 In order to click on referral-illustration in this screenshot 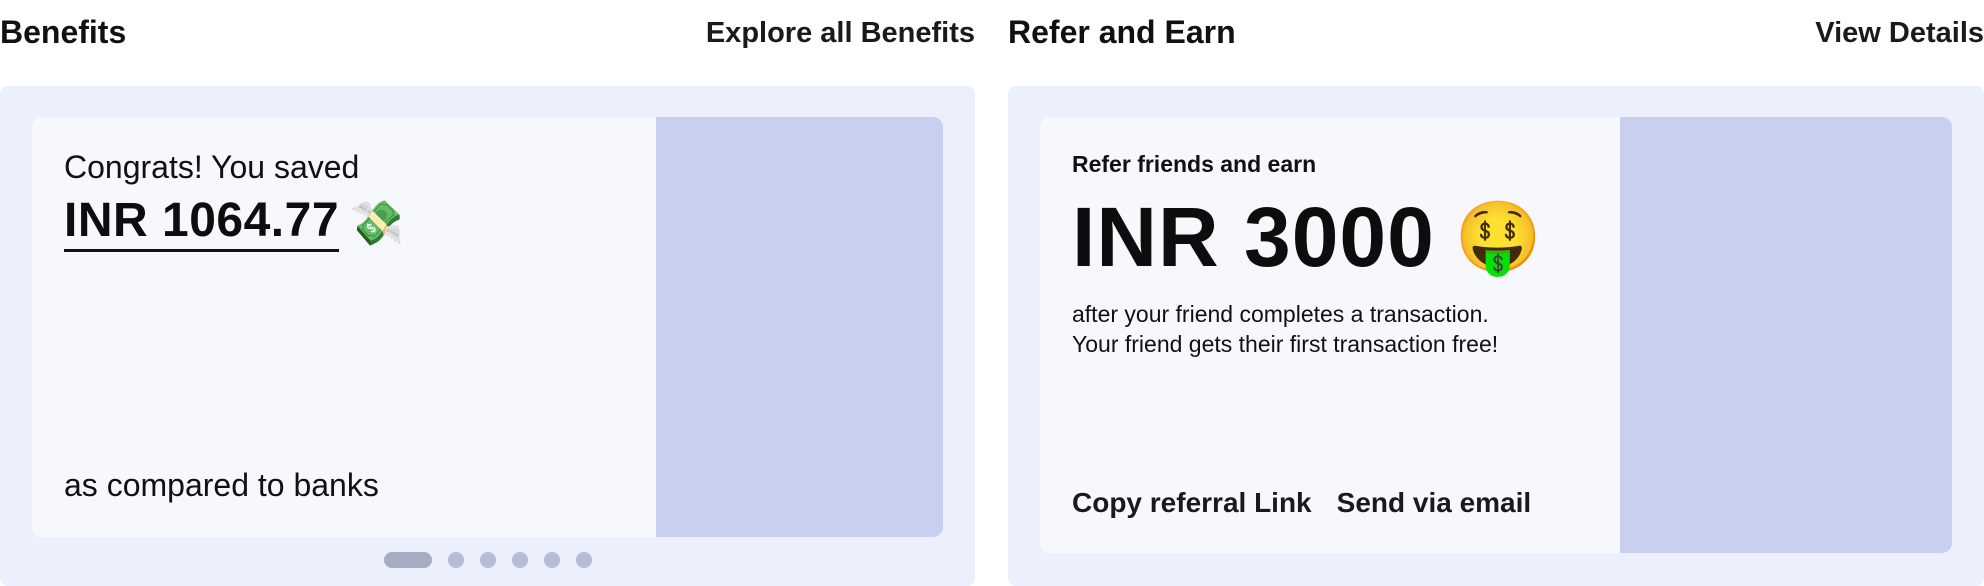, I will do `click(1786, 335)`.